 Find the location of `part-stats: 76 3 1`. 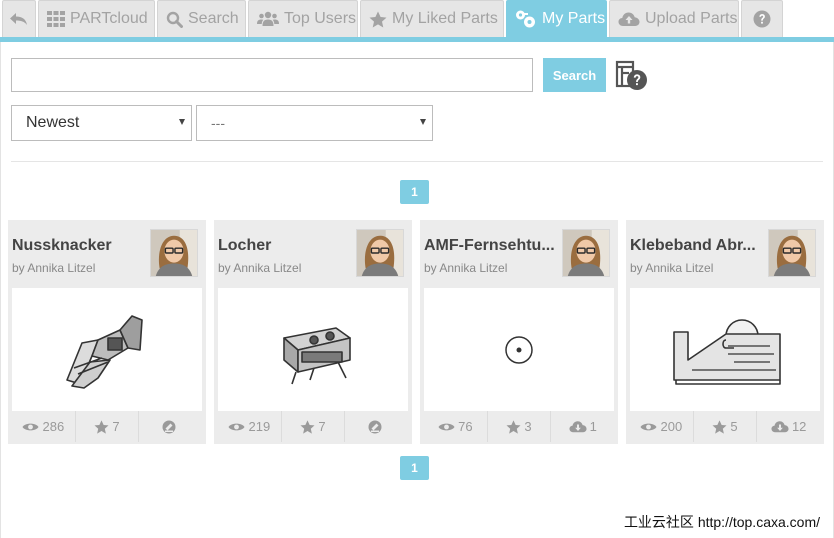

part-stats: 76 3 1 is located at coordinates (519, 426).